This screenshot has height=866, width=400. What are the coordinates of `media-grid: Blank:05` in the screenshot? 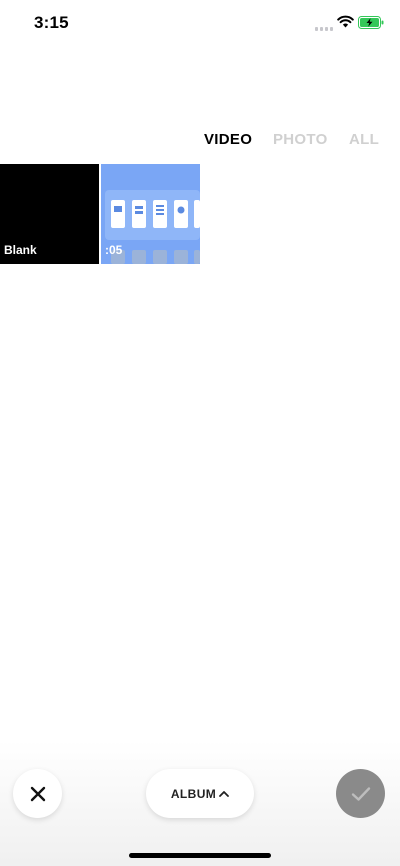 It's located at (100, 214).